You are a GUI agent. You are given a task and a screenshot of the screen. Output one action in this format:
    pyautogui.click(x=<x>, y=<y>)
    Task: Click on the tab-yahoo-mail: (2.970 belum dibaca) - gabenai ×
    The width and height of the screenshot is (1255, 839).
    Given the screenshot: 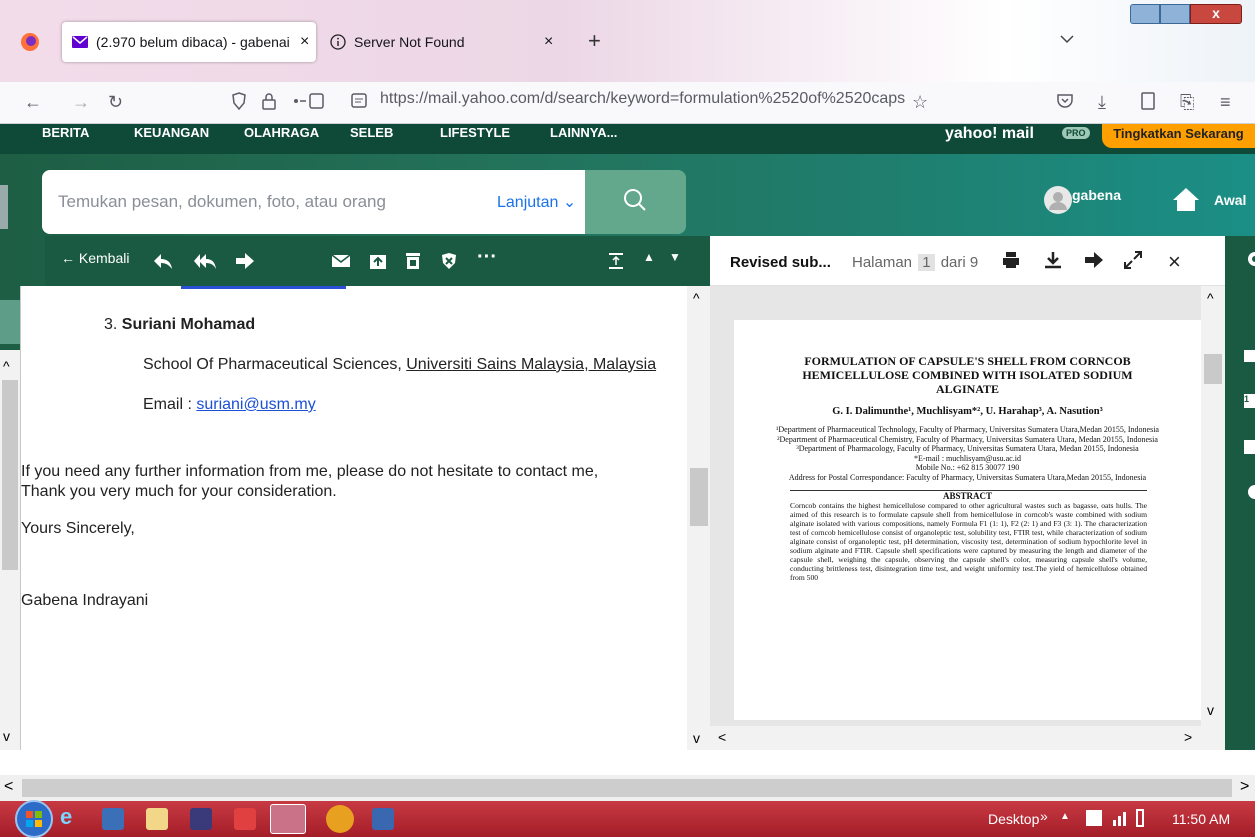 What is the action you would take?
    pyautogui.click(x=189, y=42)
    